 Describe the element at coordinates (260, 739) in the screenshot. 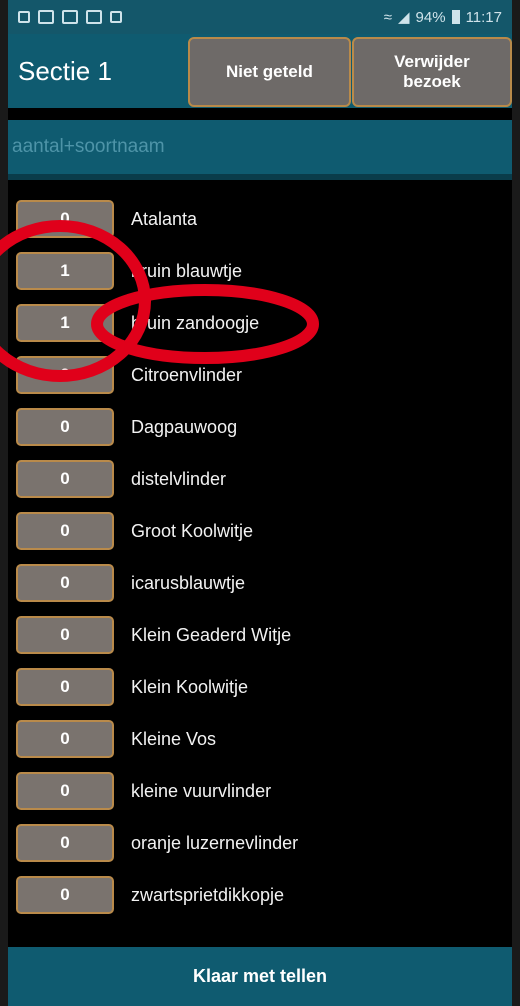

I see `list-item: 0 Kleine Vos` at that location.